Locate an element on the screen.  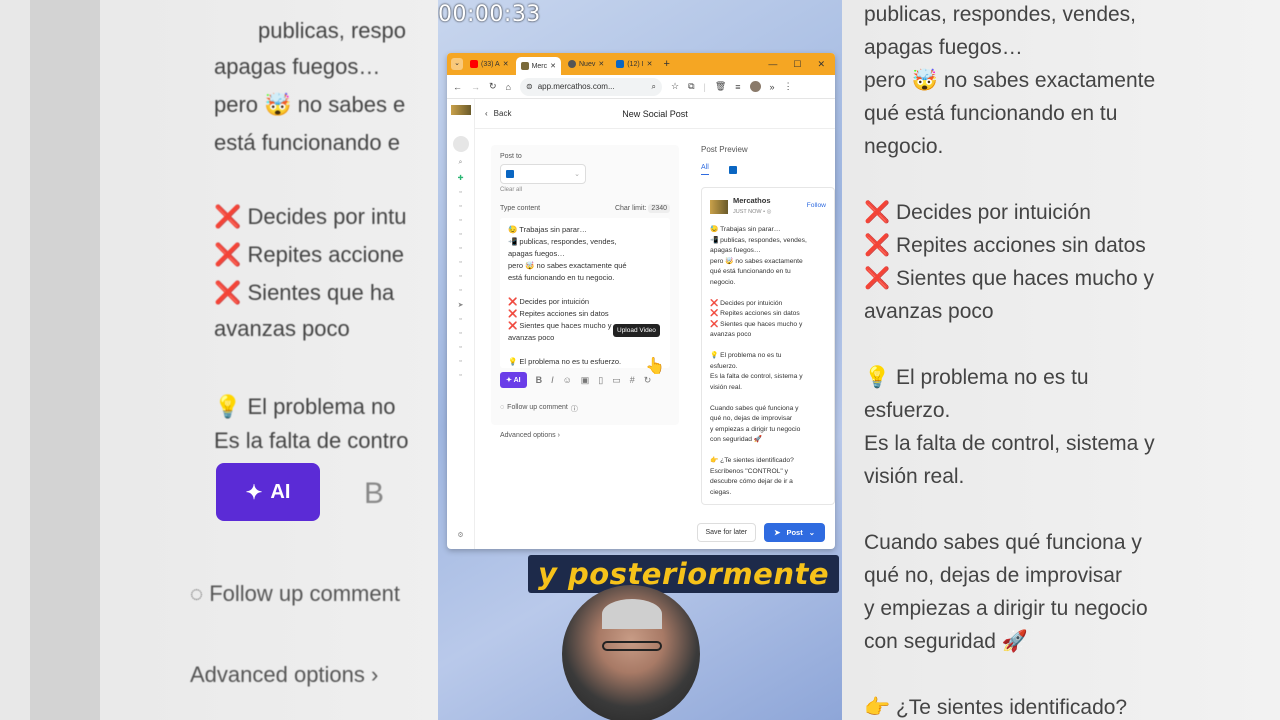
post-button: ➤ Post ⌄ is located at coordinates (794, 532).